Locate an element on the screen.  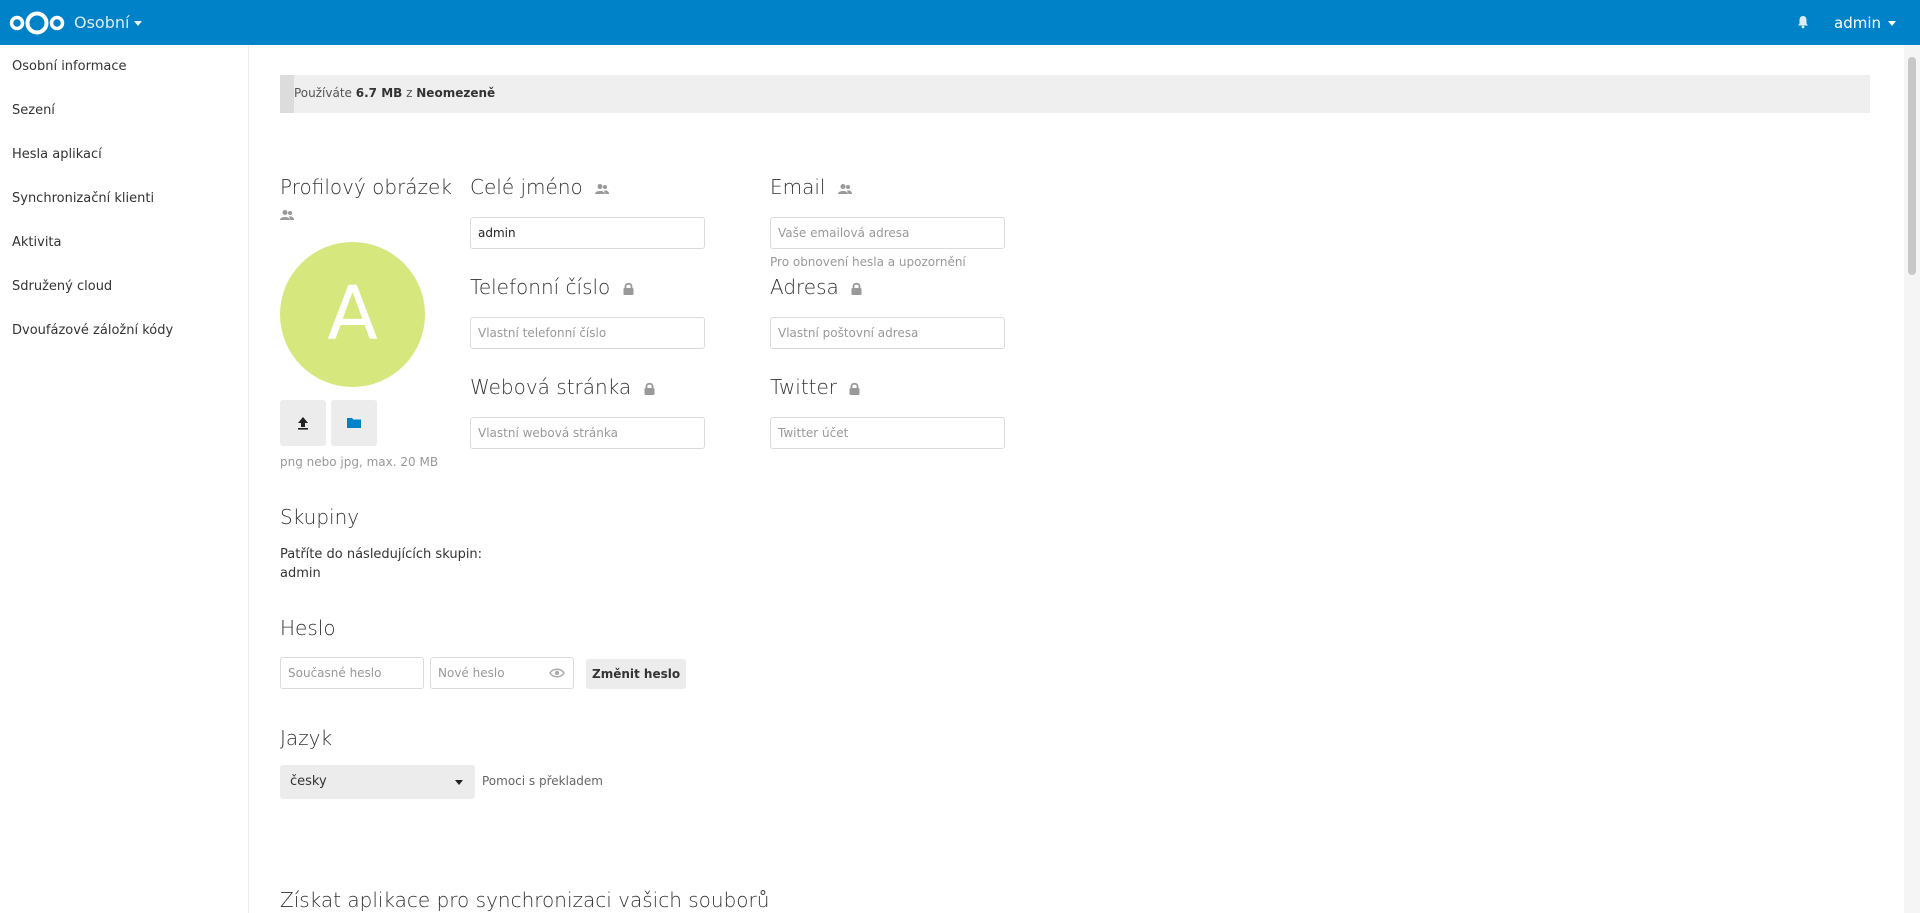
change-password-button: Změnit heslo is located at coordinates (636, 674).